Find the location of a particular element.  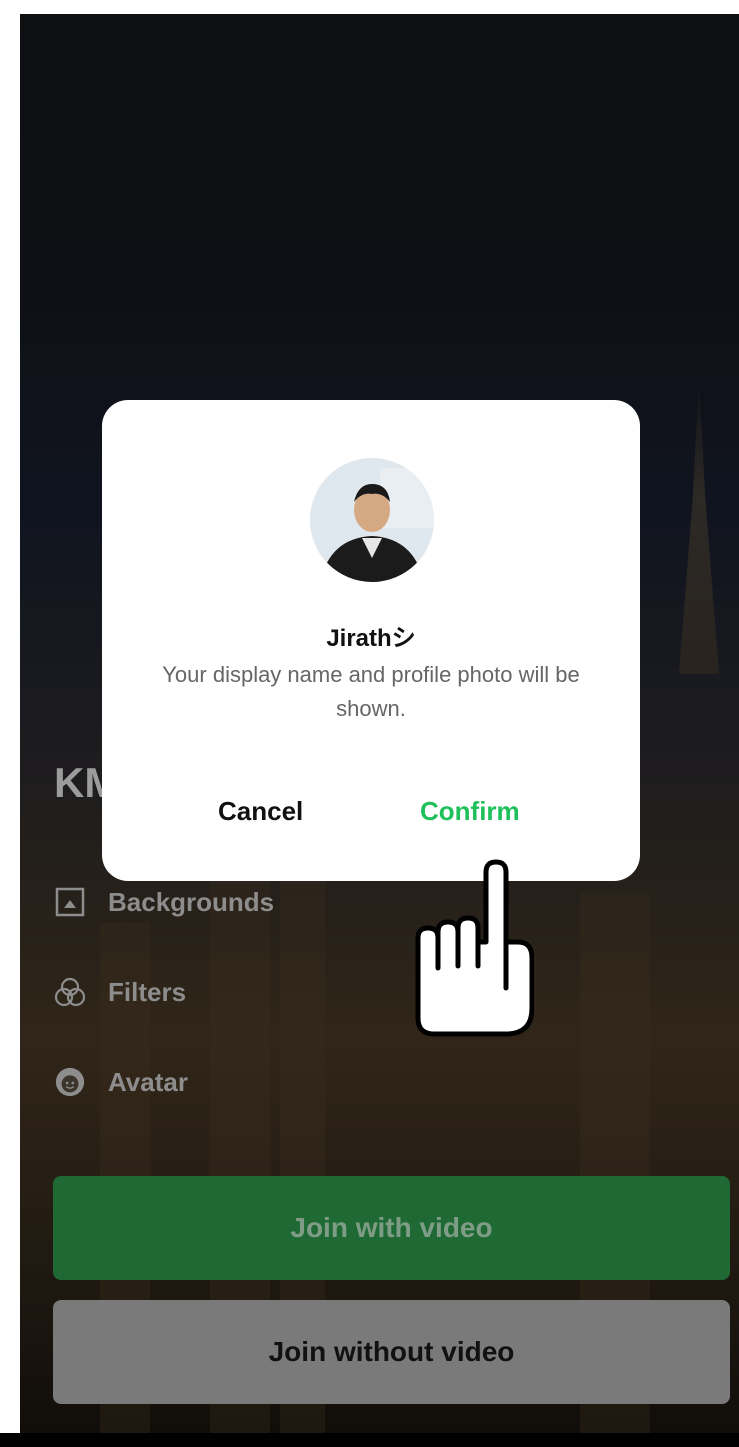

profile-avatar is located at coordinates (372, 520).